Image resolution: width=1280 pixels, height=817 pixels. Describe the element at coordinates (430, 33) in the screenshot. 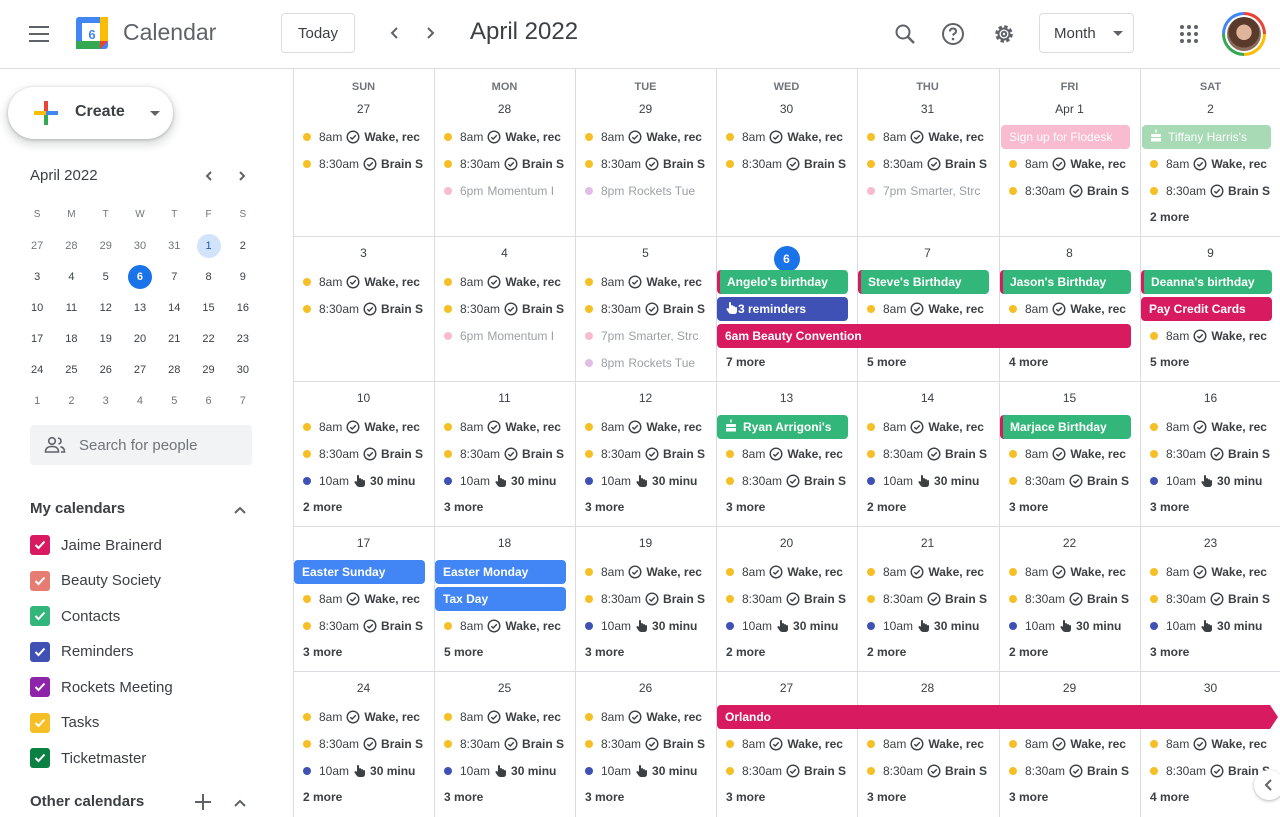

I see `next-month-icon` at that location.